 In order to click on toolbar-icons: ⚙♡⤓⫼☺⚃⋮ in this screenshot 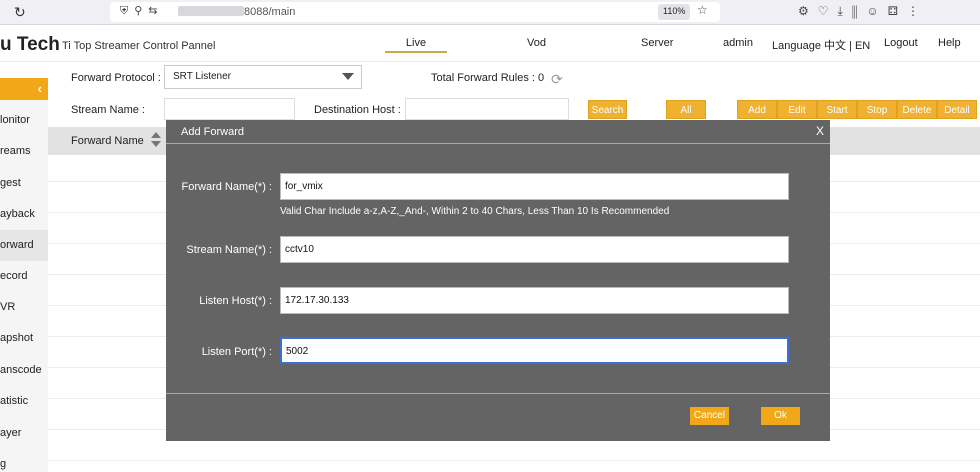, I will do `click(863, 11)`.